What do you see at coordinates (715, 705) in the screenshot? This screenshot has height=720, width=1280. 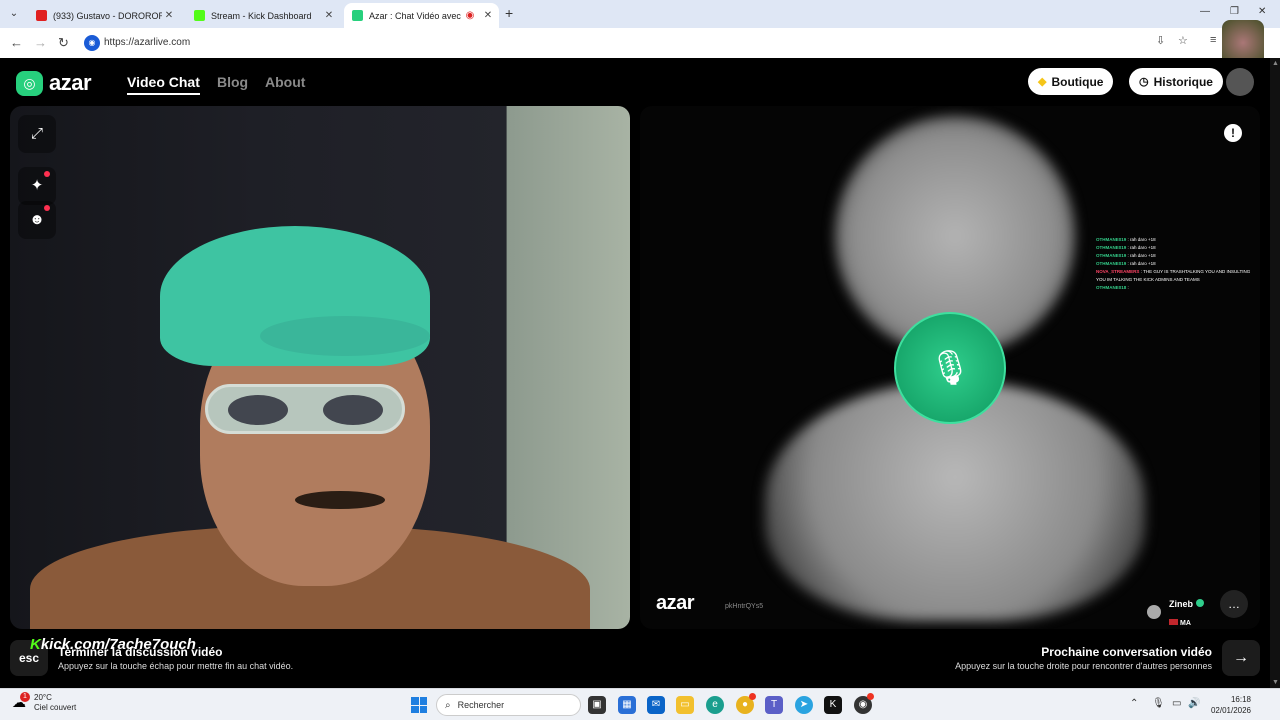 I see `edge-icon: e` at bounding box center [715, 705].